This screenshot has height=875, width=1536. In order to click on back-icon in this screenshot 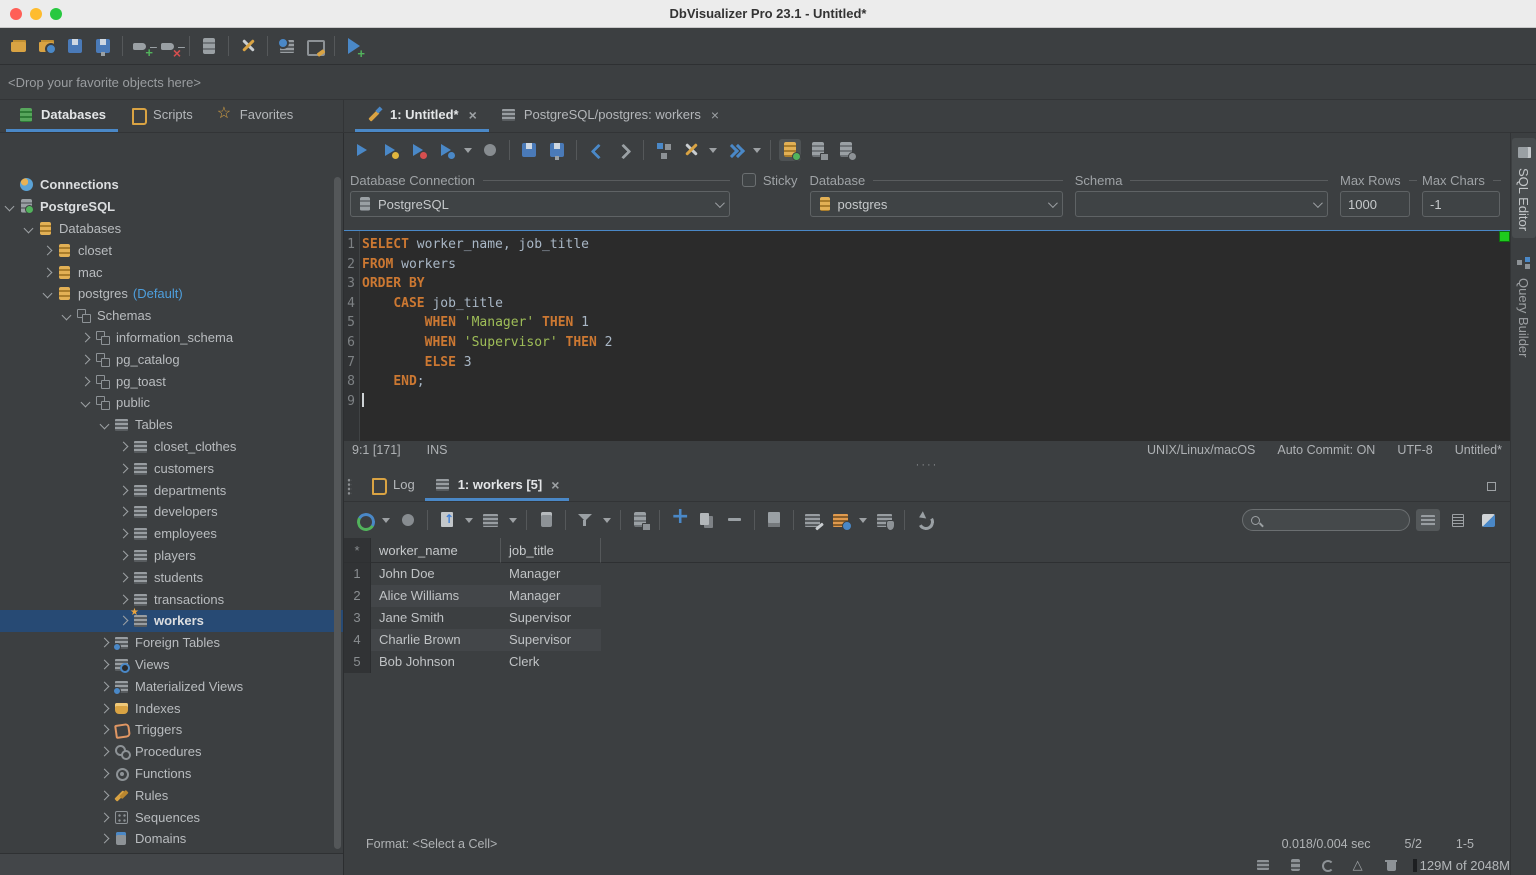, I will do `click(596, 150)`.